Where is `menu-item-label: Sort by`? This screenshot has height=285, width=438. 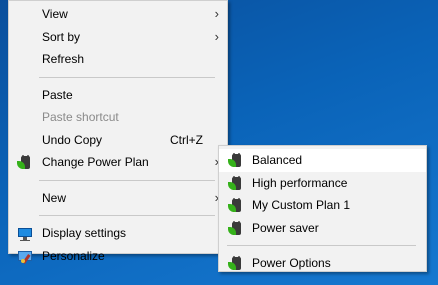
menu-item-label: Sort by is located at coordinates (61, 36).